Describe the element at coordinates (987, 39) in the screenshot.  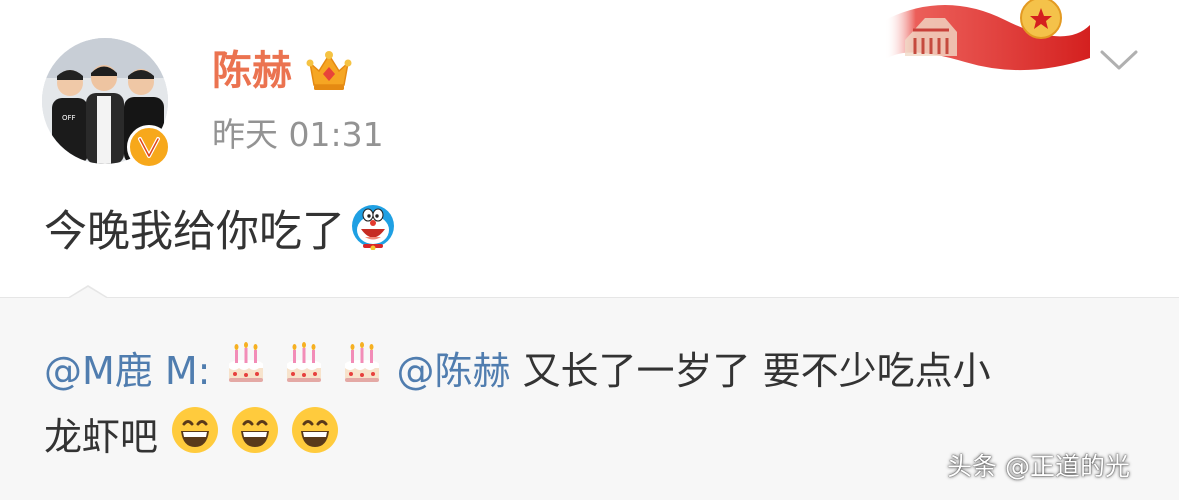
I see `red-flag-banner` at that location.